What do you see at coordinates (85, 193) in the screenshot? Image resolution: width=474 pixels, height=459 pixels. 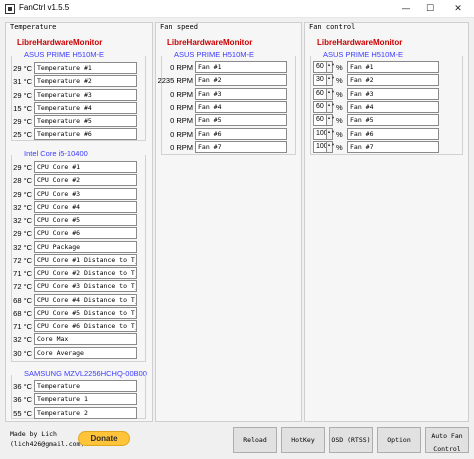 I see `temperature-sensor-name: CPU Core #3` at bounding box center [85, 193].